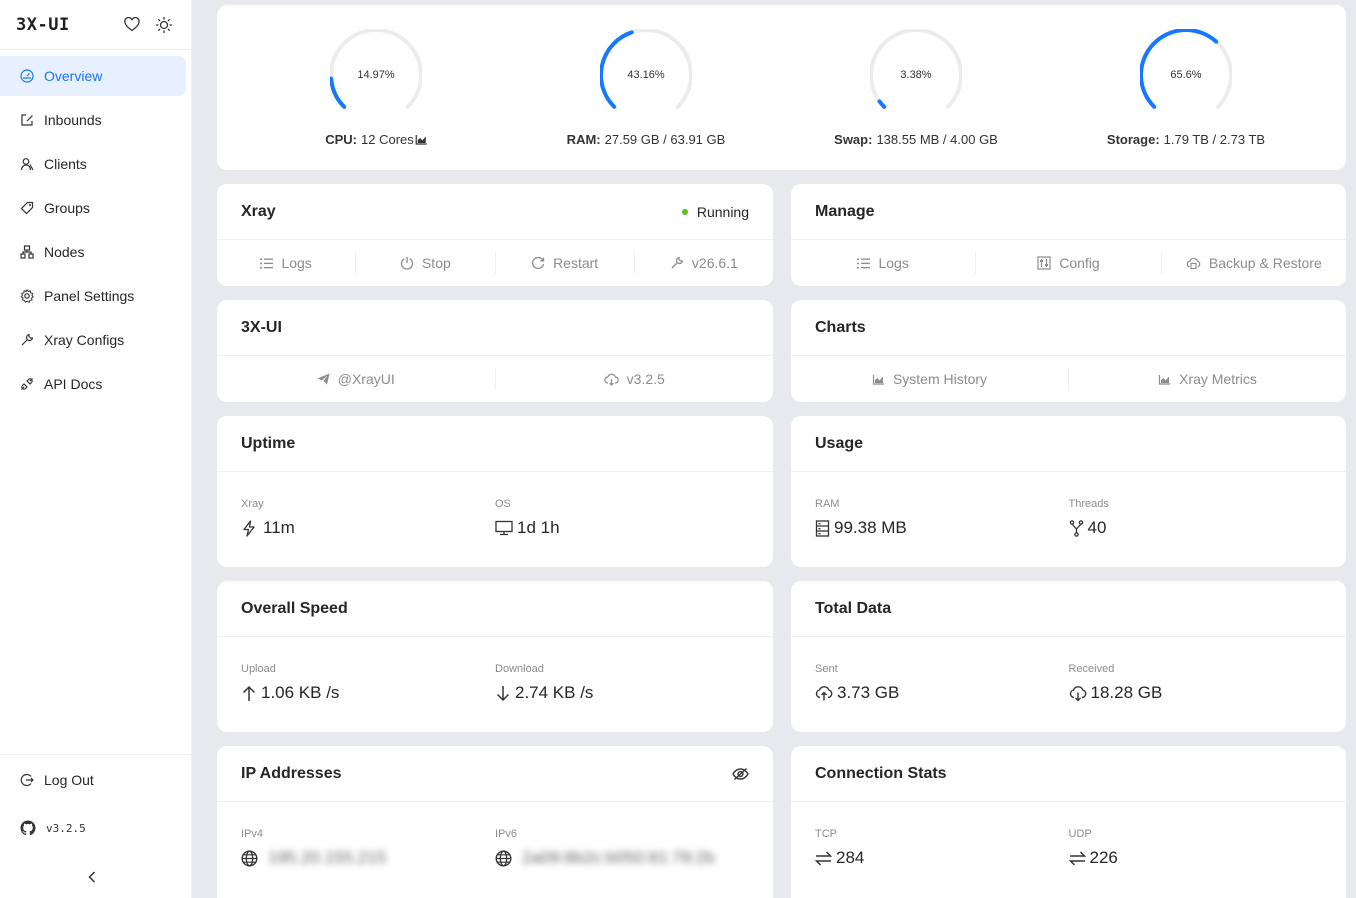 This screenshot has height=898, width=1356. I want to click on stat-value: 1.06 KB /s, so click(300, 692).